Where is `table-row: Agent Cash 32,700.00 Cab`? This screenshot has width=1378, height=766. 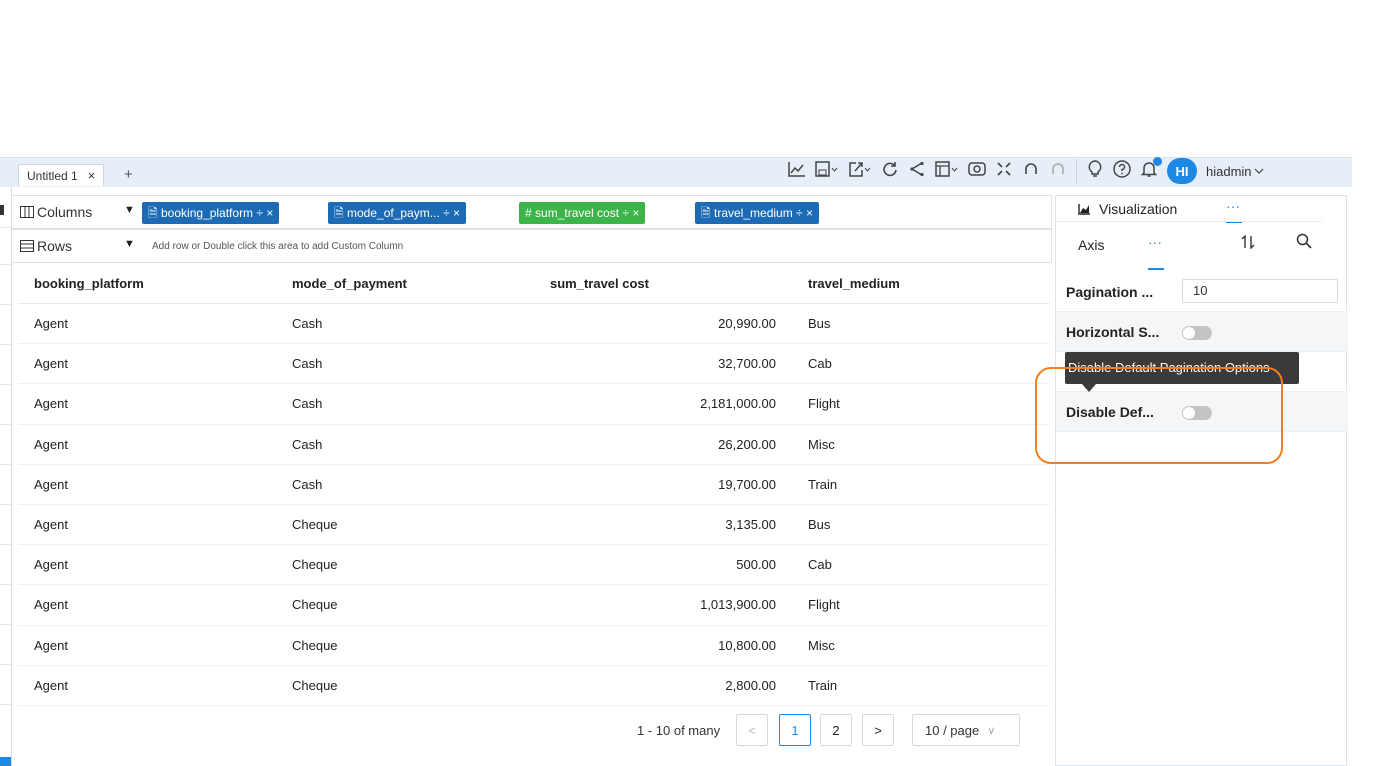
table-row: Agent Cash 32,700.00 Cab is located at coordinates (534, 364).